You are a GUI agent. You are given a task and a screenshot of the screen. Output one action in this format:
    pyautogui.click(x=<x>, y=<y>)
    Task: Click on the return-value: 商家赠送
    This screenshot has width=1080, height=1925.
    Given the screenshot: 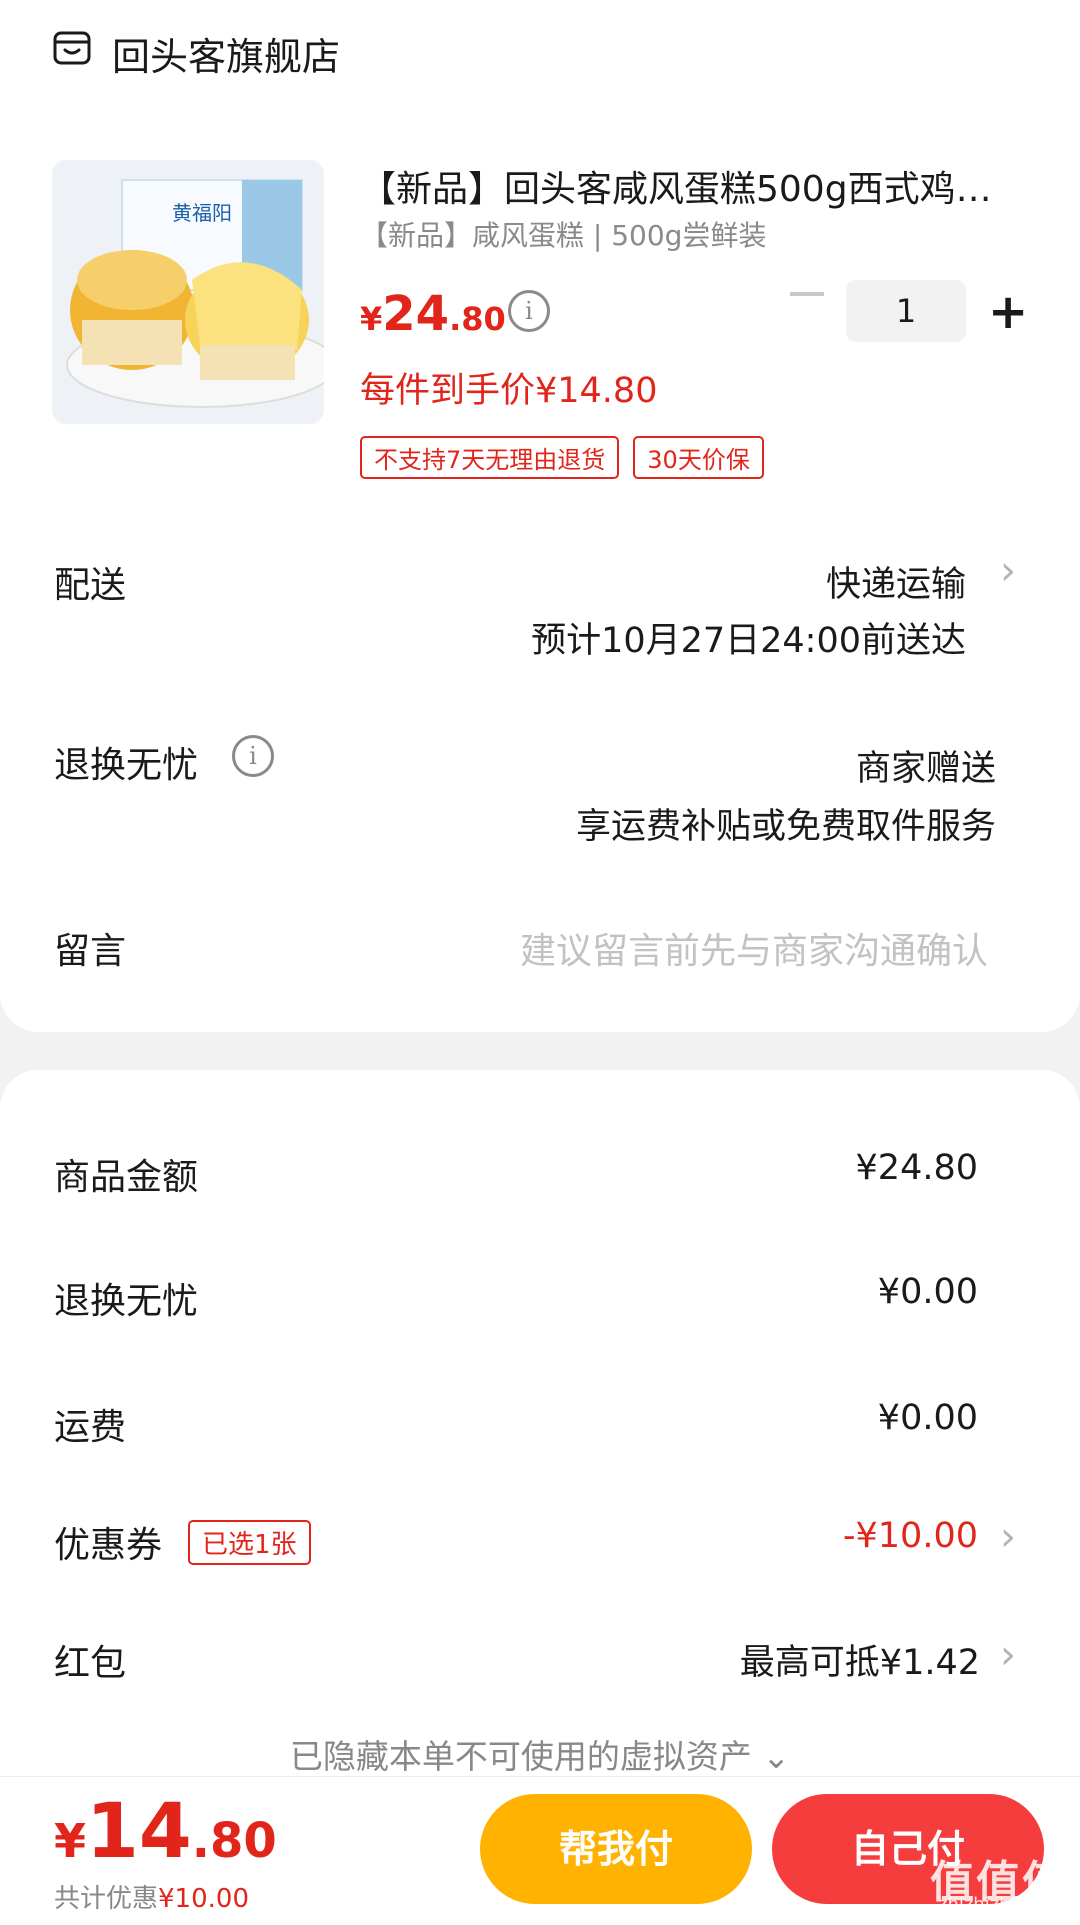 What is the action you would take?
    pyautogui.click(x=925, y=769)
    